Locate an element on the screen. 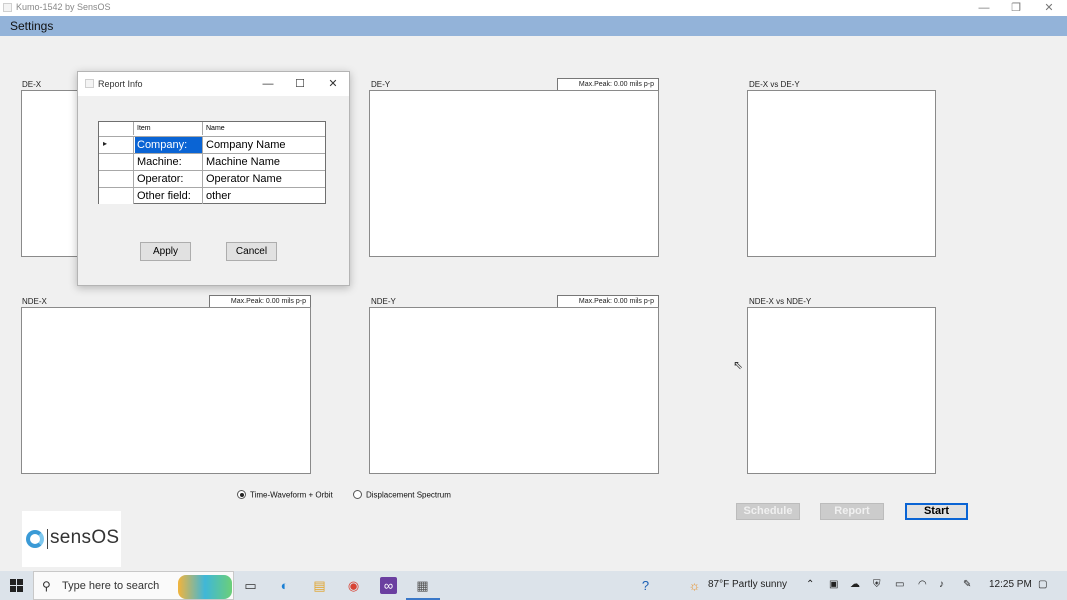 This screenshot has width=1067, height=600. de-y-plot is located at coordinates (514, 173).